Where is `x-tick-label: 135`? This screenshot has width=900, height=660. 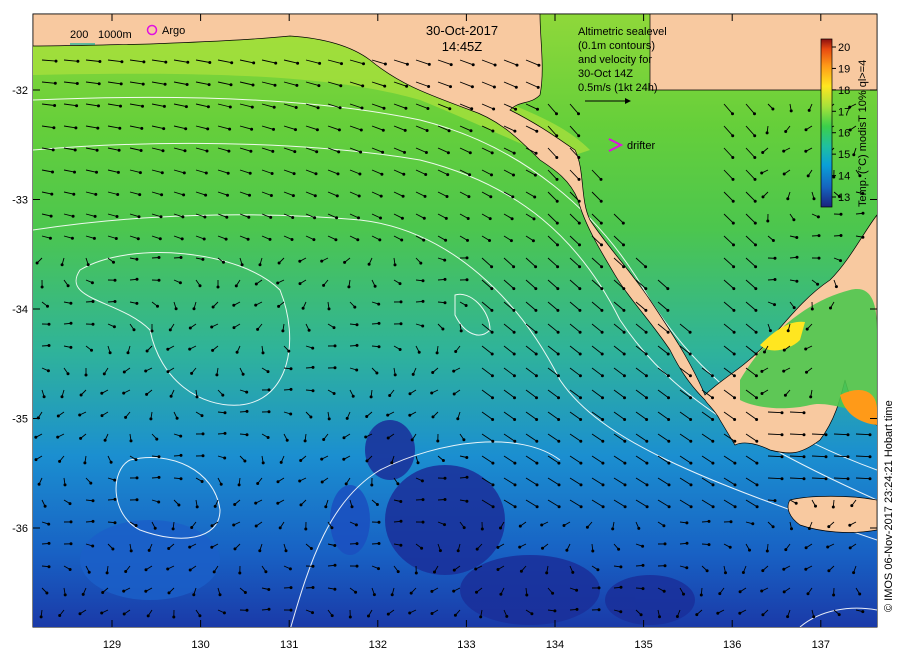 x-tick-label: 135 is located at coordinates (643, 645).